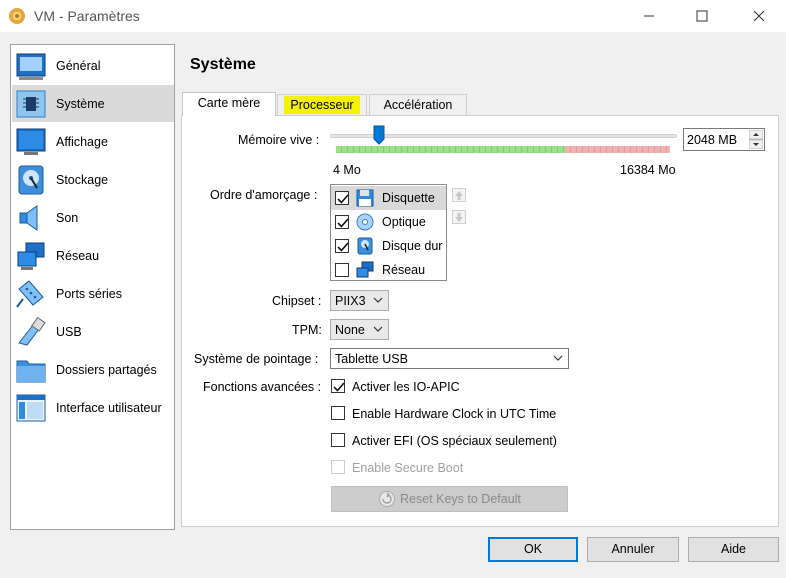  Describe the element at coordinates (342, 198) in the screenshot. I see `floppy-checkbox` at that location.